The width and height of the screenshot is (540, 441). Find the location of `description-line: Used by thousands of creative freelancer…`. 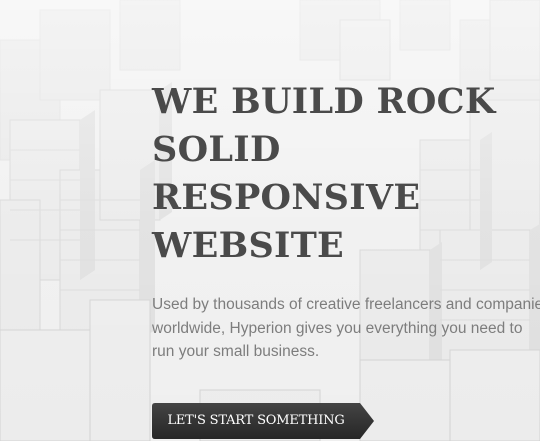

description-line: Used by thousands of creative freelancer… is located at coordinates (346, 304).